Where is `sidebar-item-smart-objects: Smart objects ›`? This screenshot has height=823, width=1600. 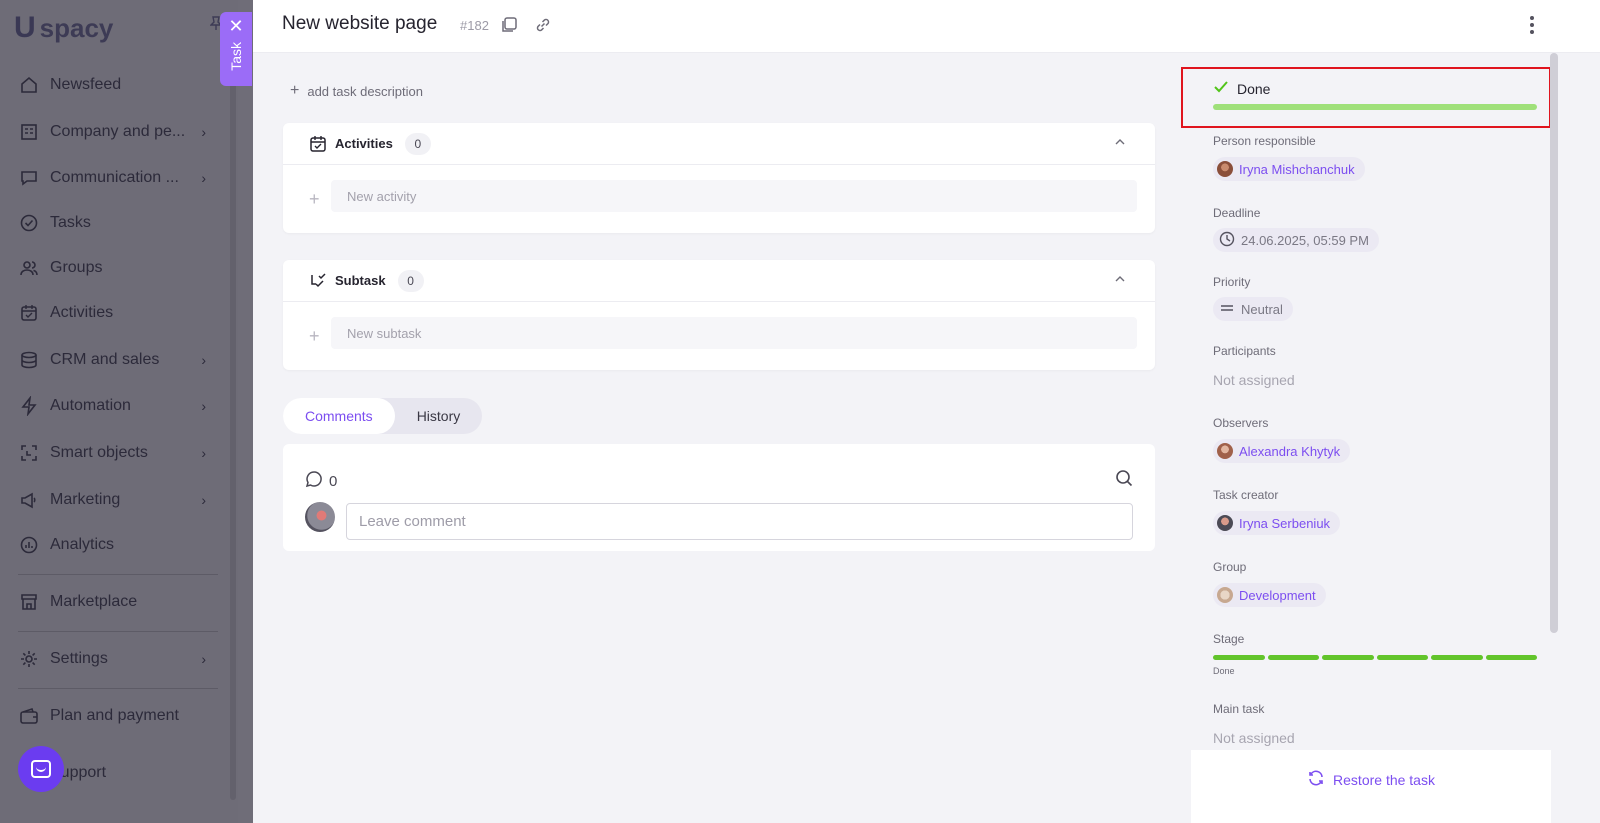 sidebar-item-smart-objects: Smart objects › is located at coordinates (118, 453).